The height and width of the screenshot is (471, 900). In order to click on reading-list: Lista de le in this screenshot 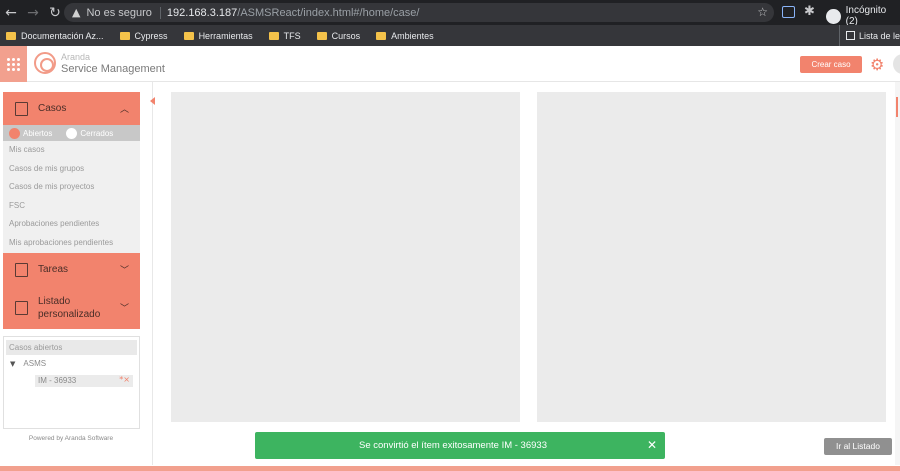, I will do `click(869, 35)`.